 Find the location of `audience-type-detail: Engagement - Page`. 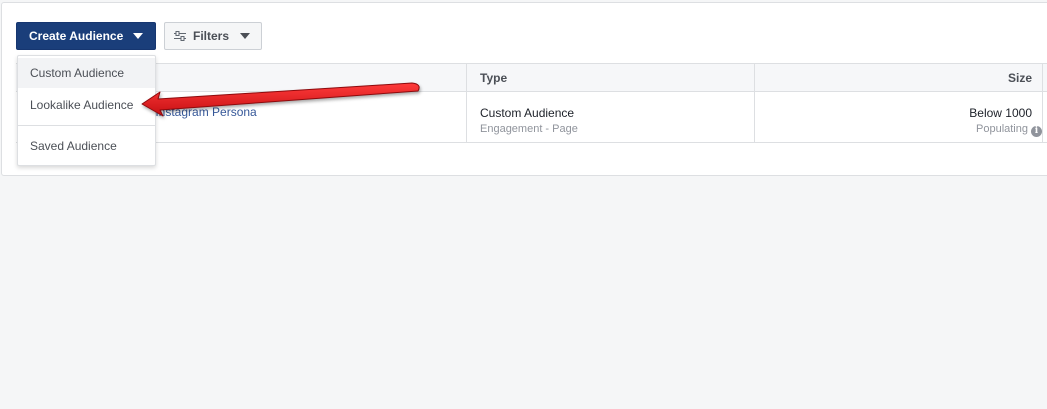

audience-type-detail: Engagement - Page is located at coordinates (529, 129).